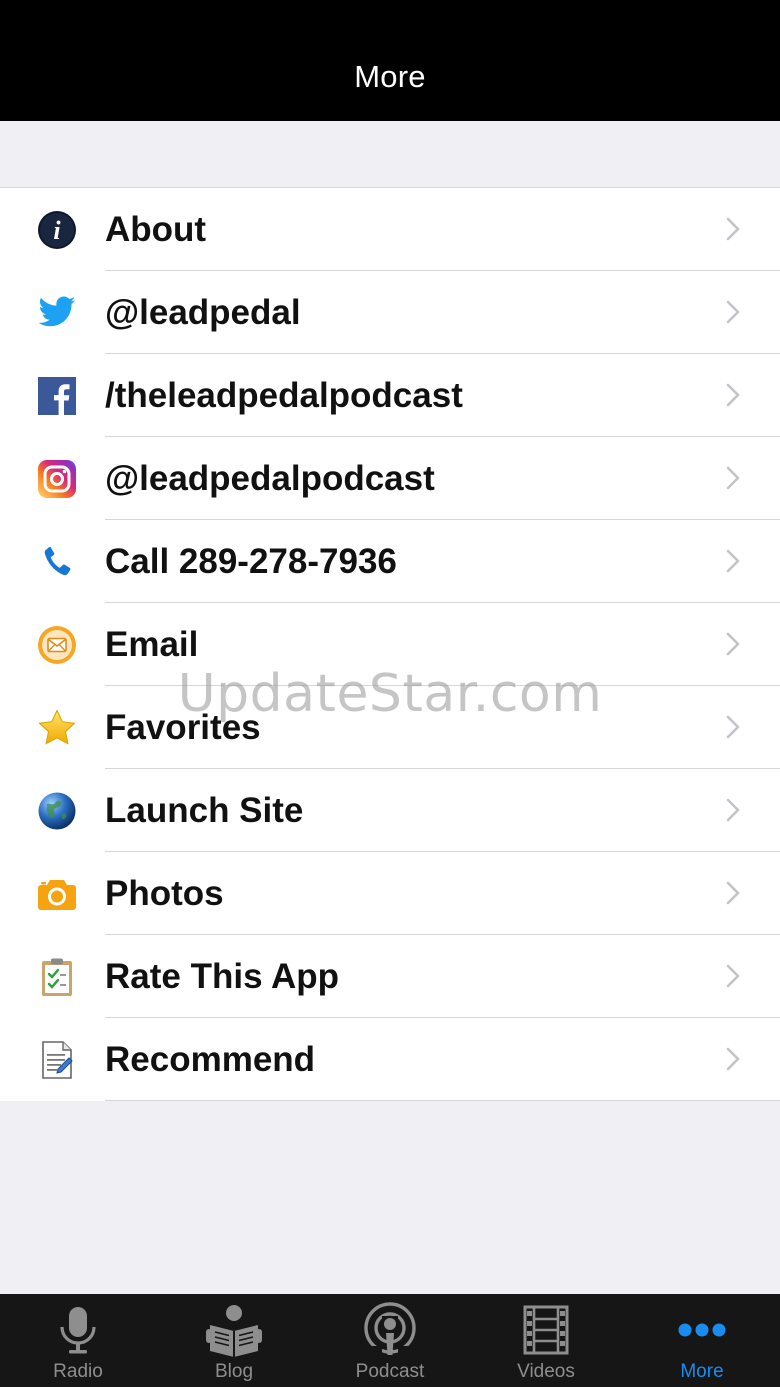 The image size is (780, 1387). I want to click on navigation-bar: More, so click(390, 60).